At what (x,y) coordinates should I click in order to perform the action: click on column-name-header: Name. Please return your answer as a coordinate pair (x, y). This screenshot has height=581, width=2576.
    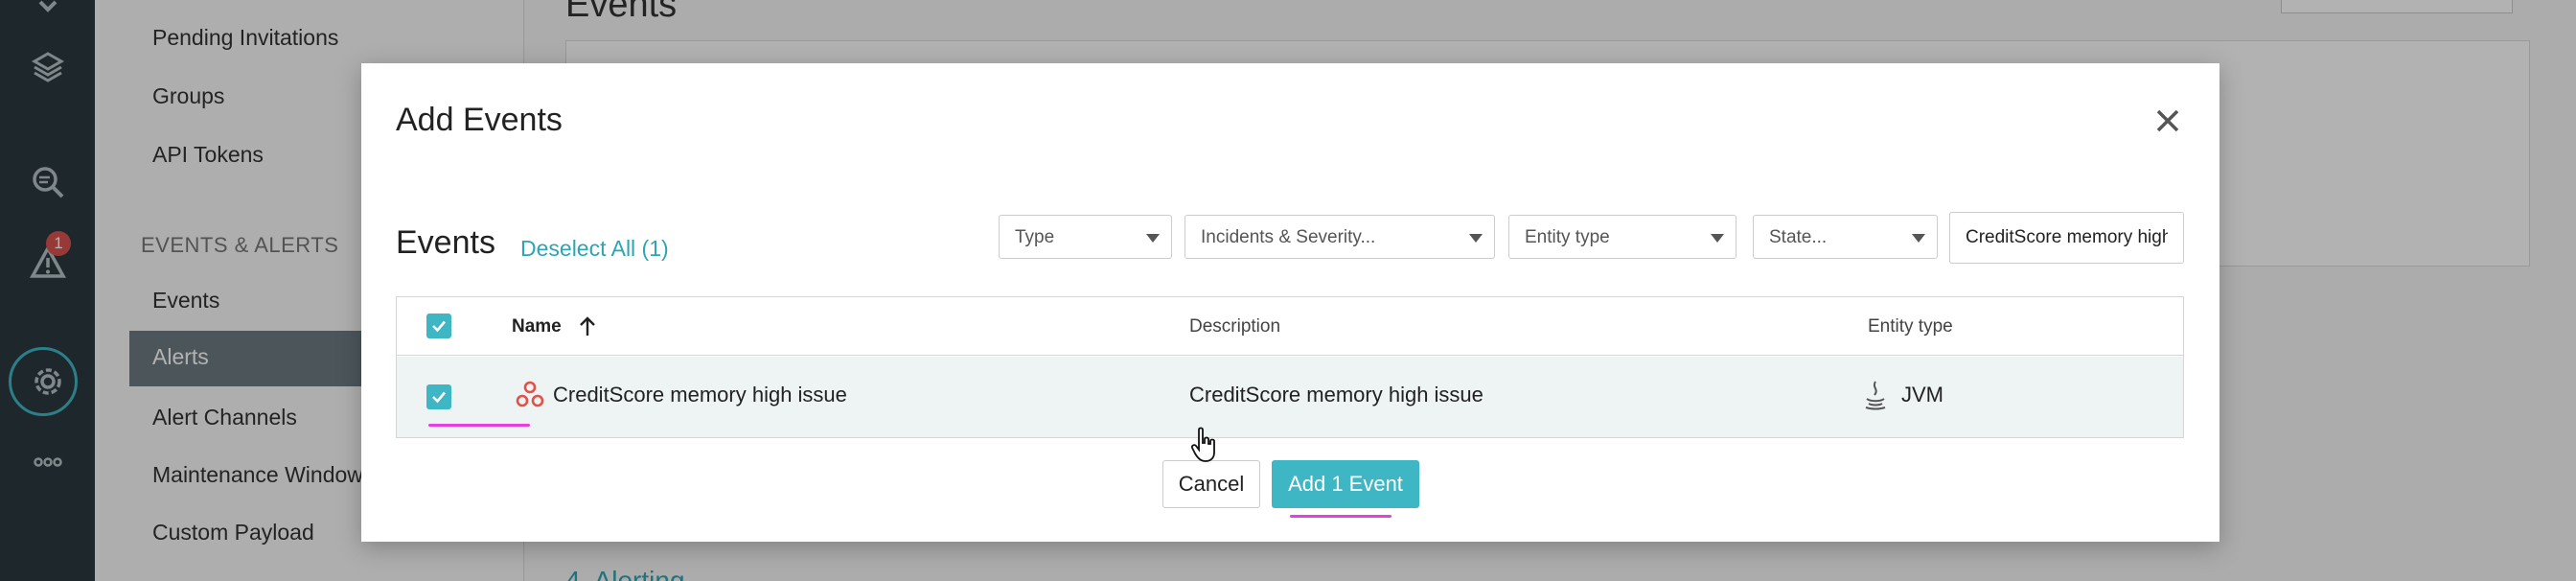
    Looking at the image, I should click on (537, 326).